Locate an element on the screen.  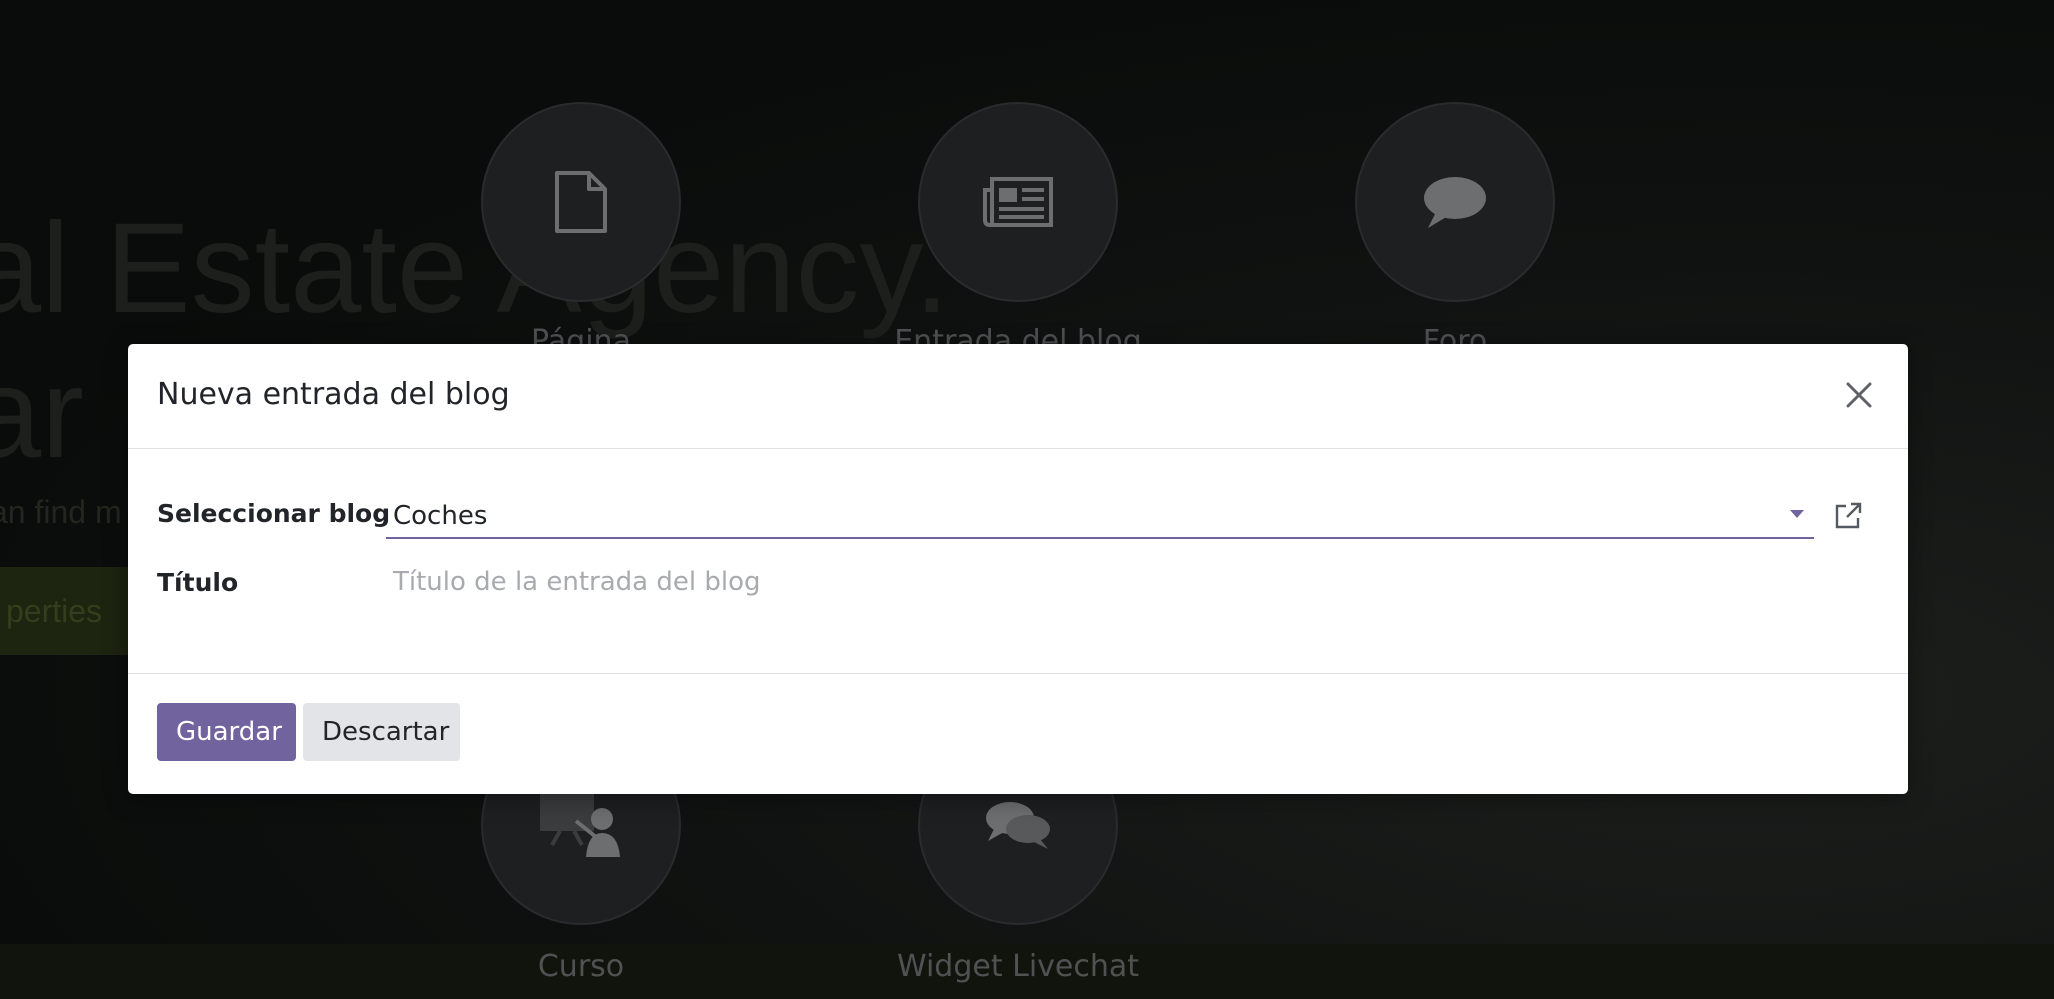
dialog-header: Nueva entrada del blog is located at coordinates (1018, 396).